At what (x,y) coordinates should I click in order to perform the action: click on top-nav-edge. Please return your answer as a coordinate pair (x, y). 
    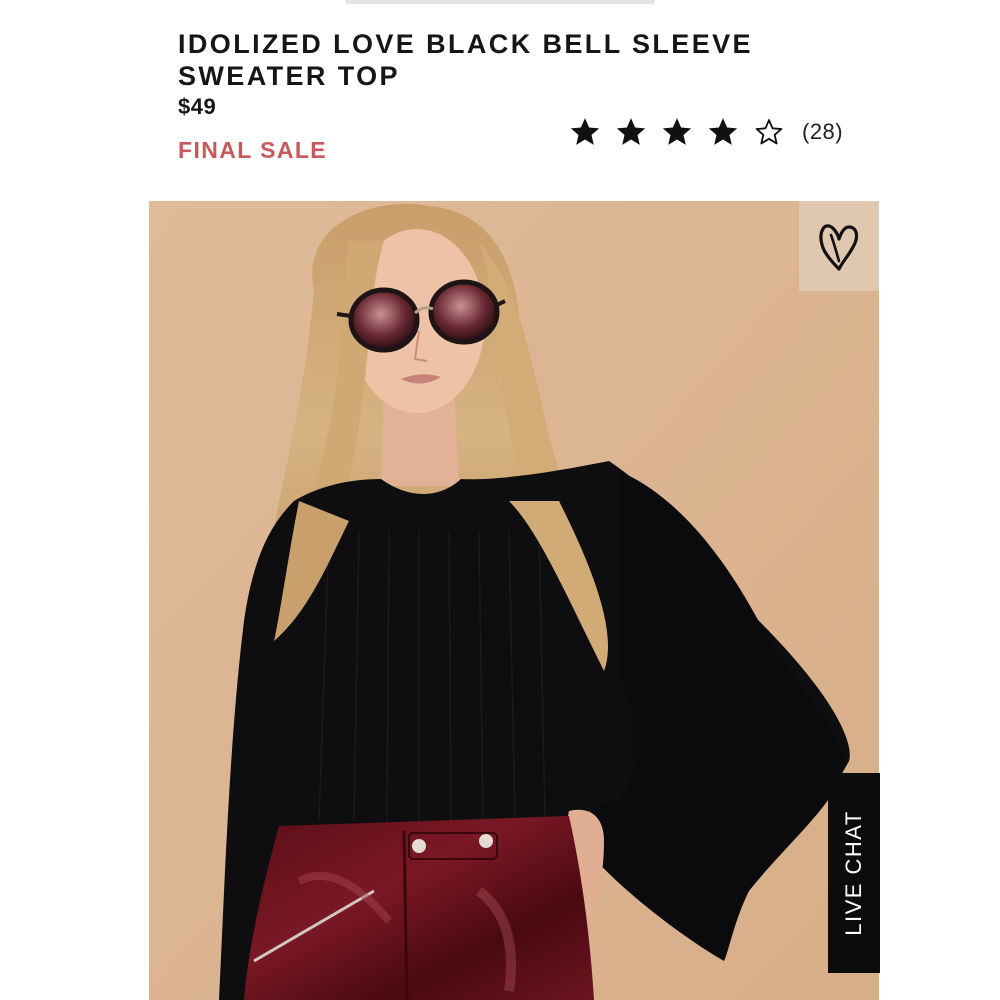
    Looking at the image, I should click on (500, 2).